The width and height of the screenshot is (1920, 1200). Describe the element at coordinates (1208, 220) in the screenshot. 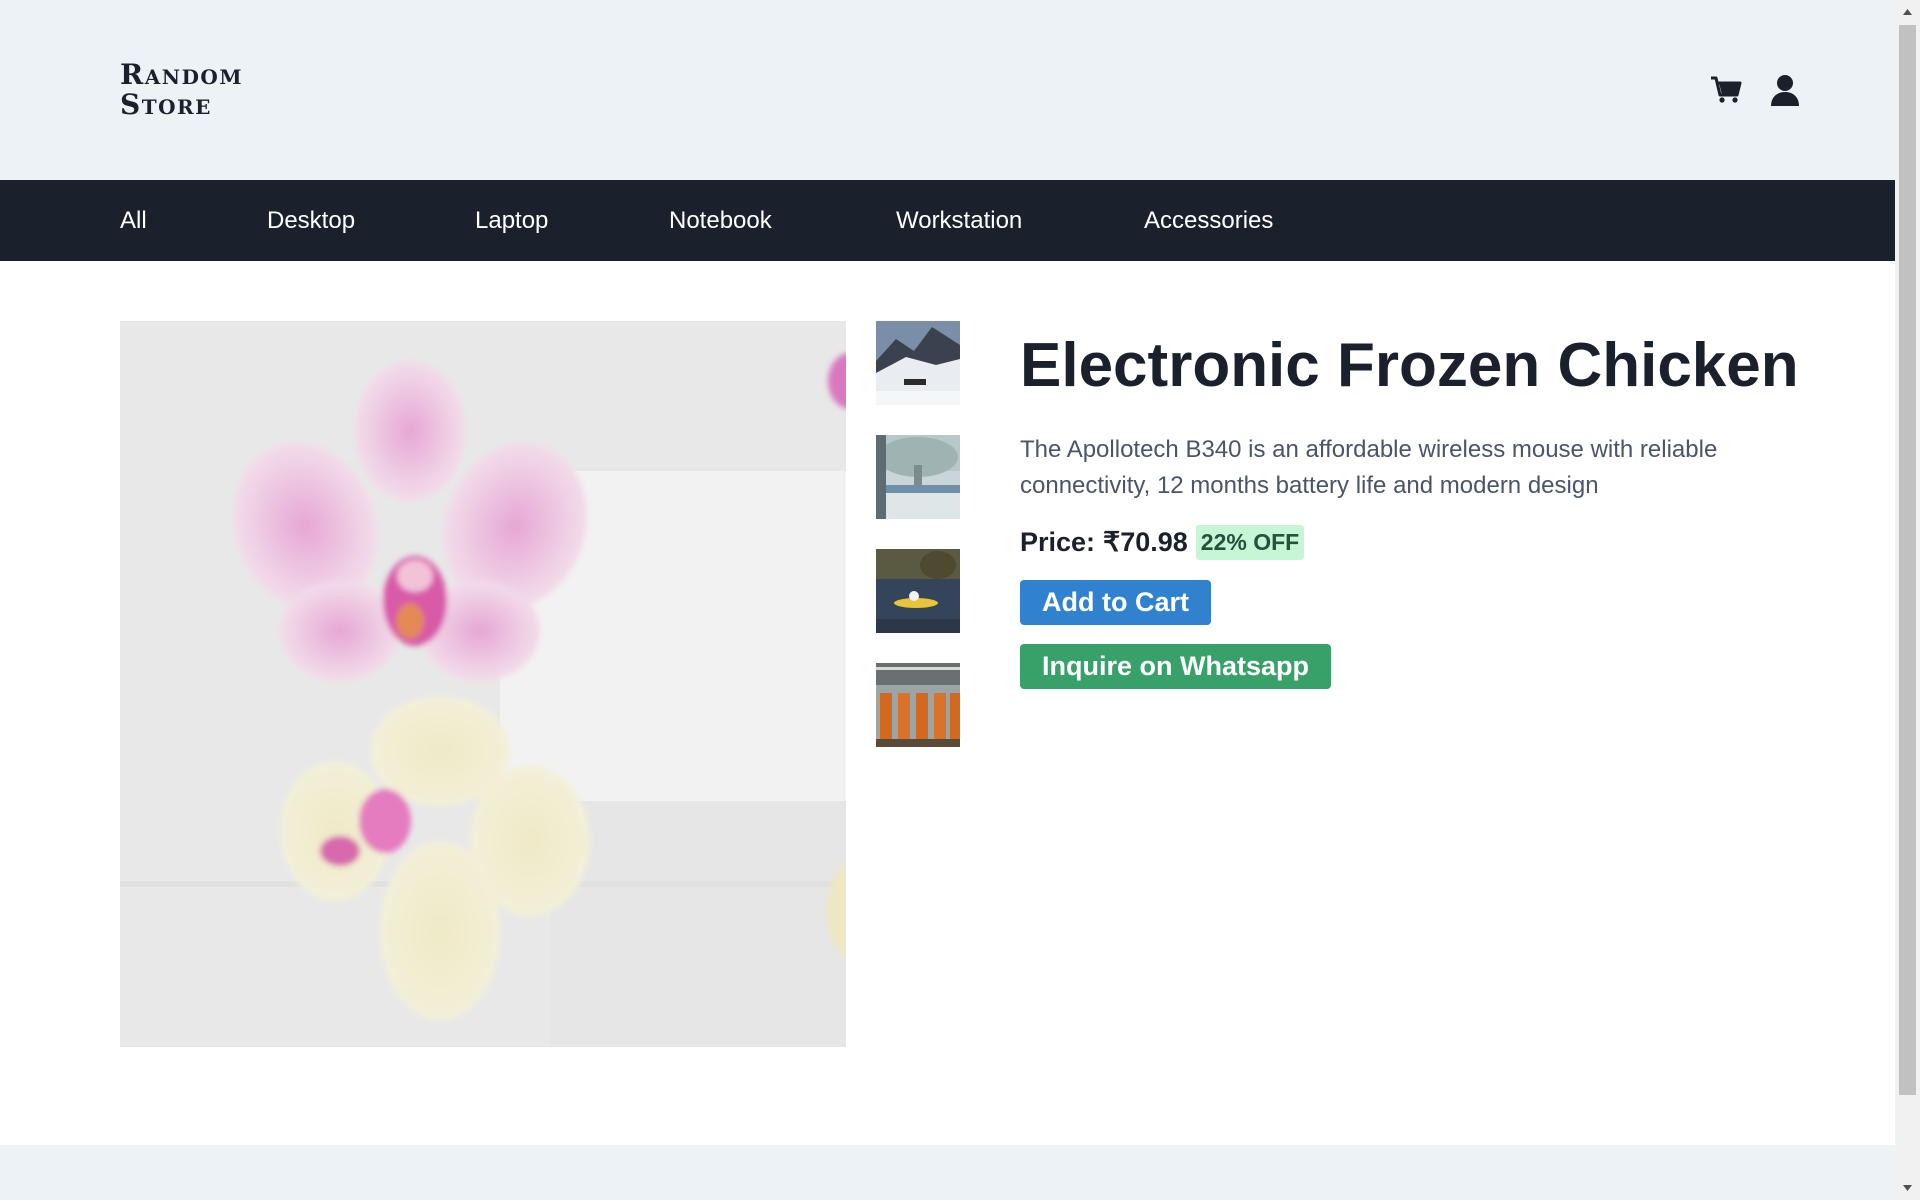

I see `nav-item-accessories: Accessories` at that location.